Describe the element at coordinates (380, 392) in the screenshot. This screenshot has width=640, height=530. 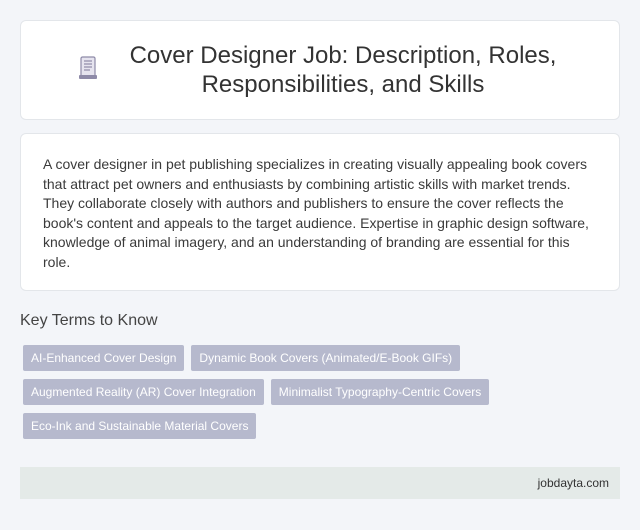
I see `tag-minimalist-typography: Minimalist Typography-Centric Covers` at that location.